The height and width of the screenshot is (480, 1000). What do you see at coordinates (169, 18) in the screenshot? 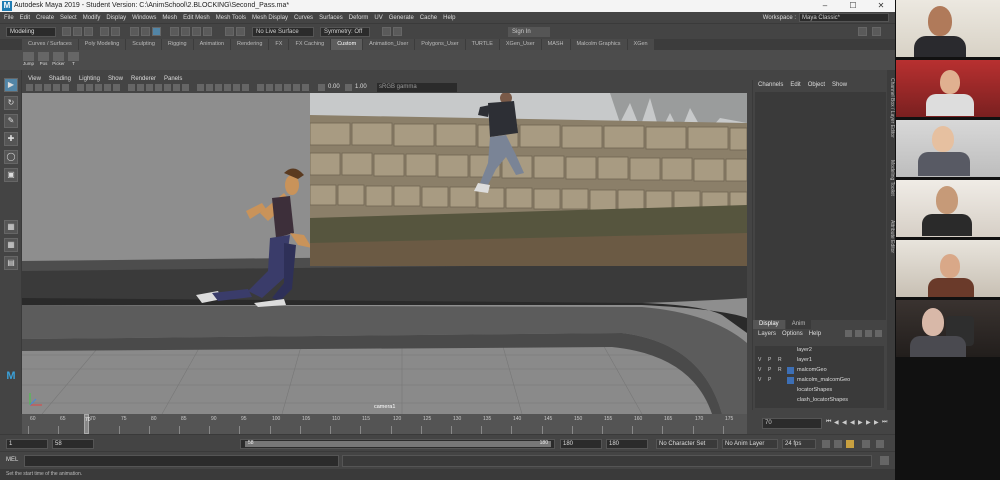
I see `menu-mesh: Mesh` at bounding box center [169, 18].